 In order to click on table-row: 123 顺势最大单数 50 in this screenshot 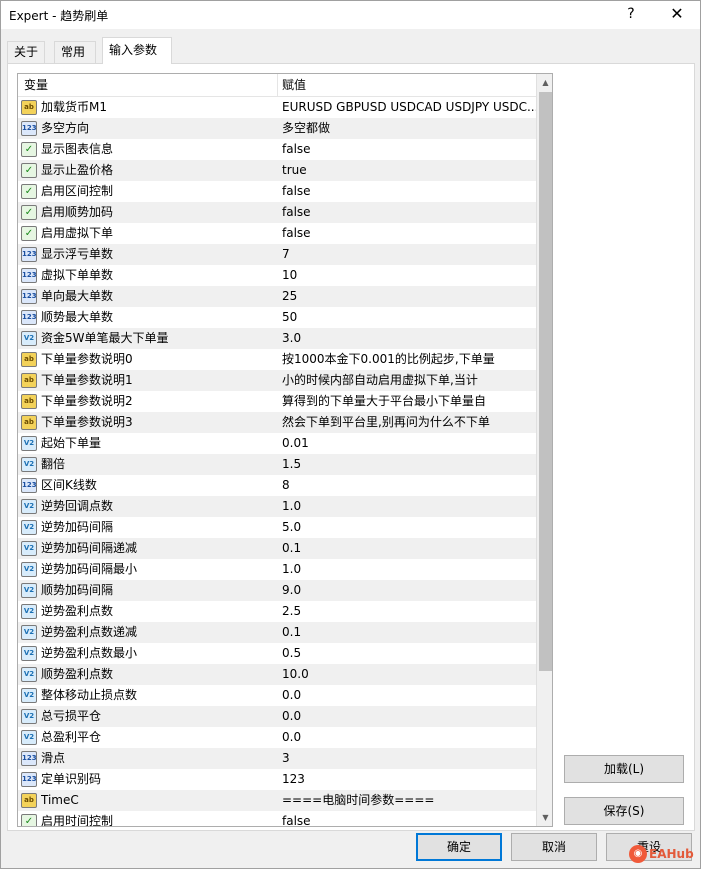, I will do `click(277, 317)`.